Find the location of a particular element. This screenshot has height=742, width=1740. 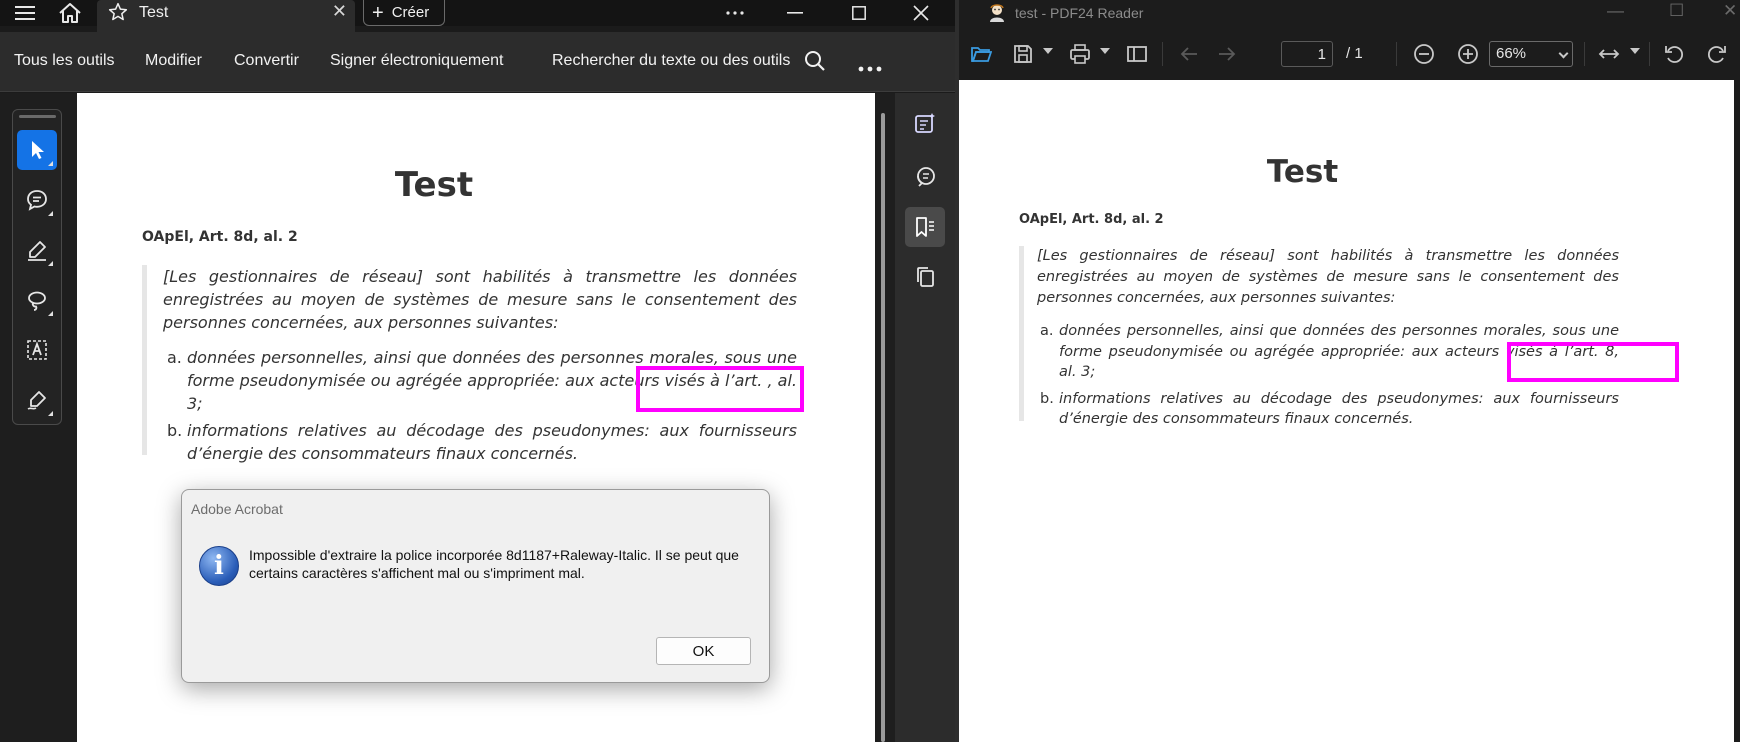

close-icon is located at coordinates (921, 13).